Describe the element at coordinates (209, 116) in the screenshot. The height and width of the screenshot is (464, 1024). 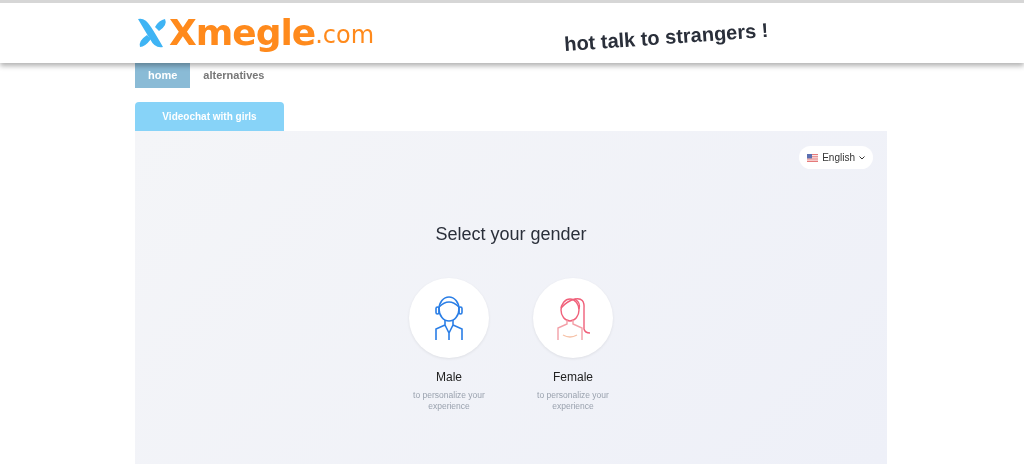
I see `tab: Videochat with girls` at that location.